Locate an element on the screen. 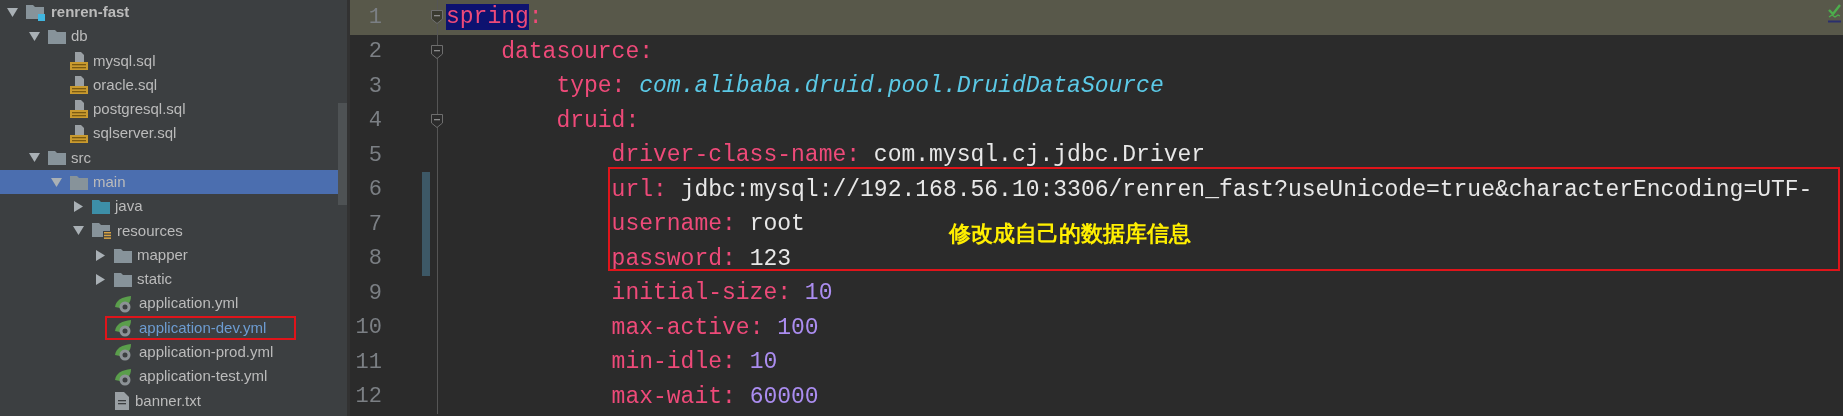 This screenshot has width=1843, height=416. tree-item: src is located at coordinates (81, 158).